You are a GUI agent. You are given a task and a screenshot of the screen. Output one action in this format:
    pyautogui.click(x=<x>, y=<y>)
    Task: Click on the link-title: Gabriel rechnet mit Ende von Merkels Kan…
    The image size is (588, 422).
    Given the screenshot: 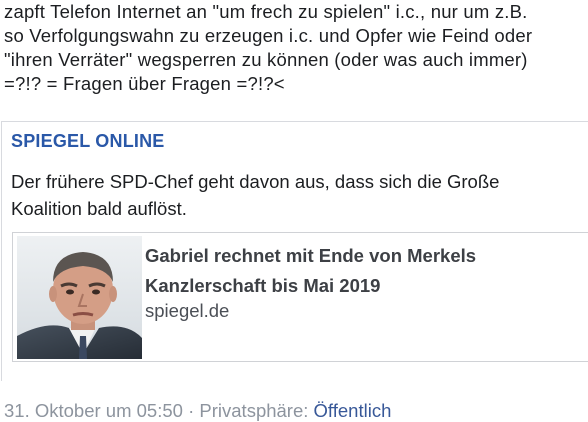 What is the action you would take?
    pyautogui.click(x=365, y=271)
    